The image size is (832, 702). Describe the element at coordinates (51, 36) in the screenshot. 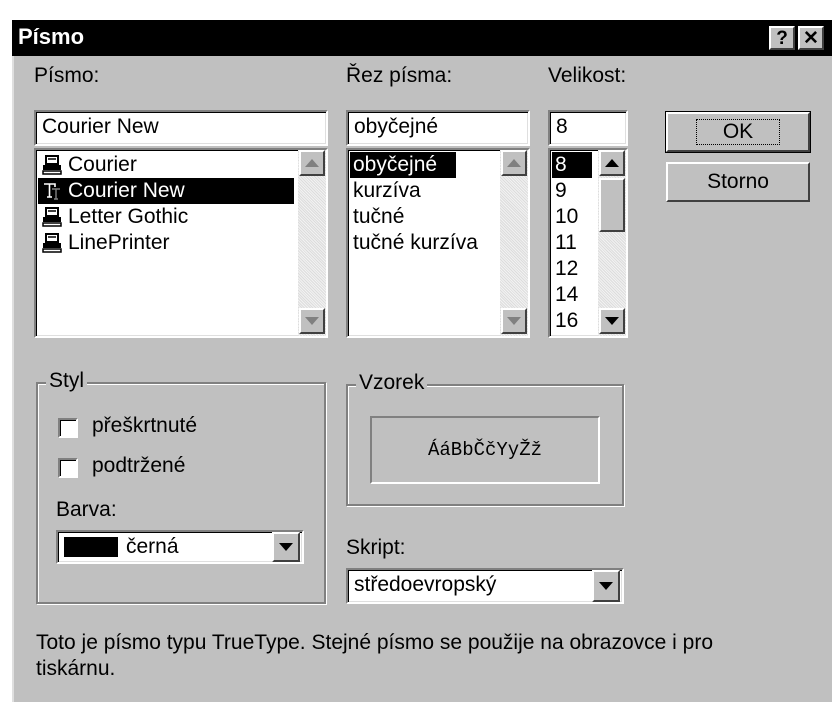

I see `window-title: Písmo` at that location.